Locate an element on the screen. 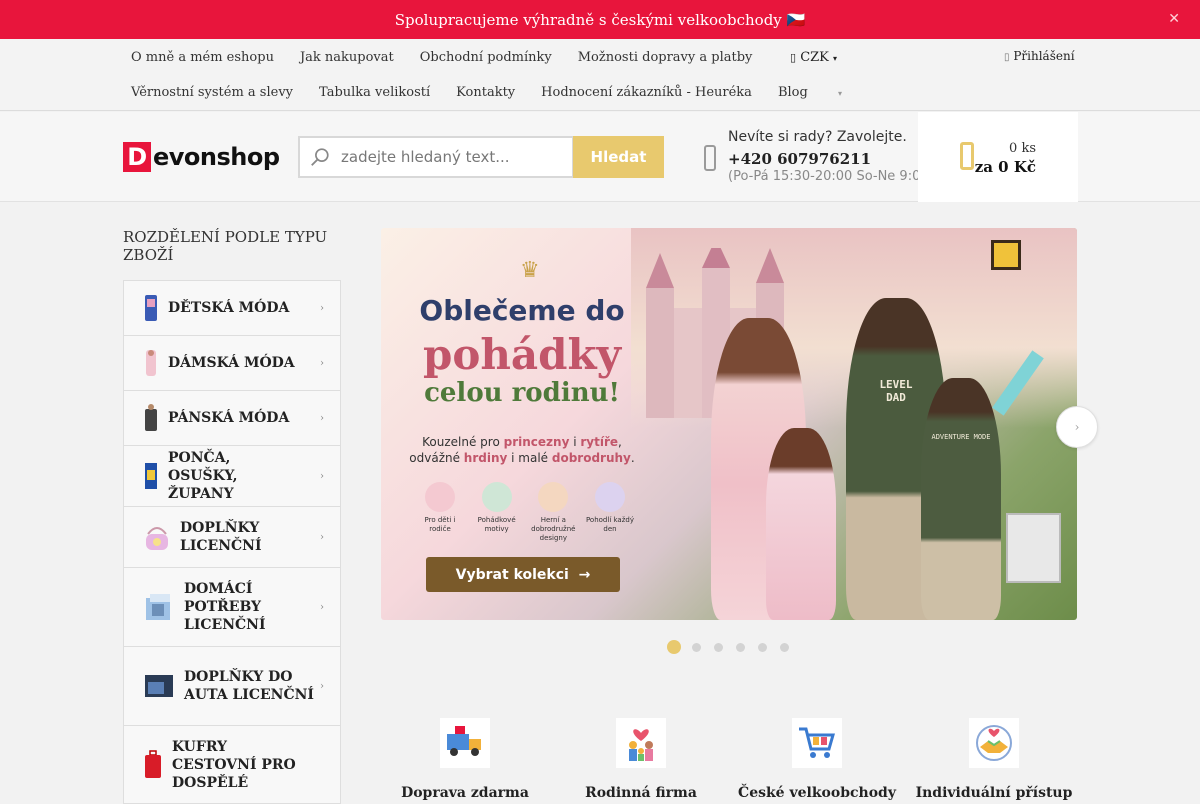 Image resolution: width=1200 pixels, height=804 pixels. currency-selector: ▯ CZK ▾ is located at coordinates (813, 57).